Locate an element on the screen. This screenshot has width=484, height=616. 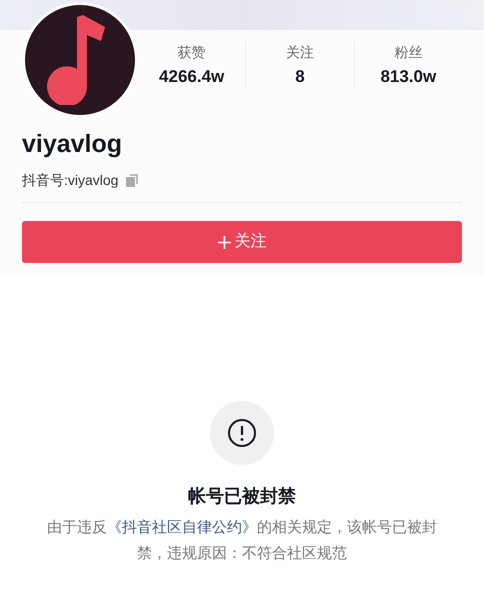
account-id: 抖音号:viyavlog is located at coordinates (70, 180).